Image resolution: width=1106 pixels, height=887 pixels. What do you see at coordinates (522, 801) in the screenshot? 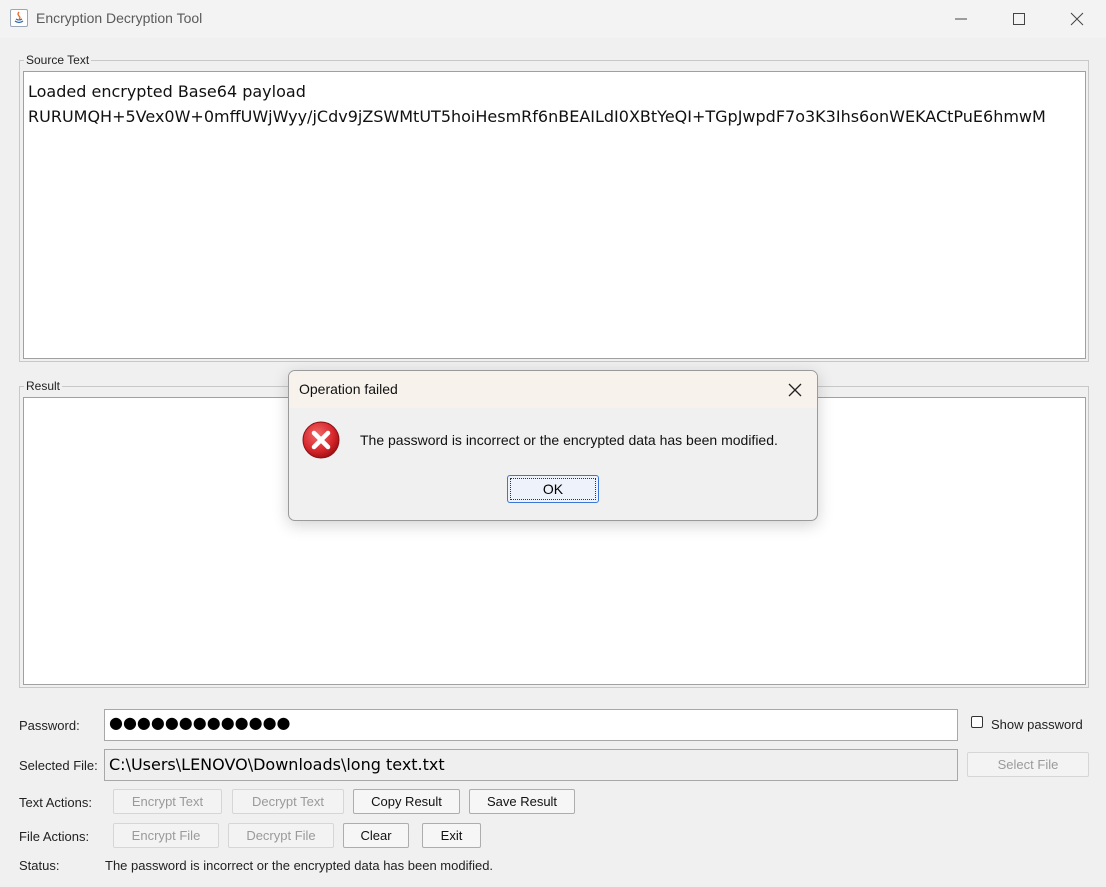
I see `save-result-button: Save Result` at bounding box center [522, 801].